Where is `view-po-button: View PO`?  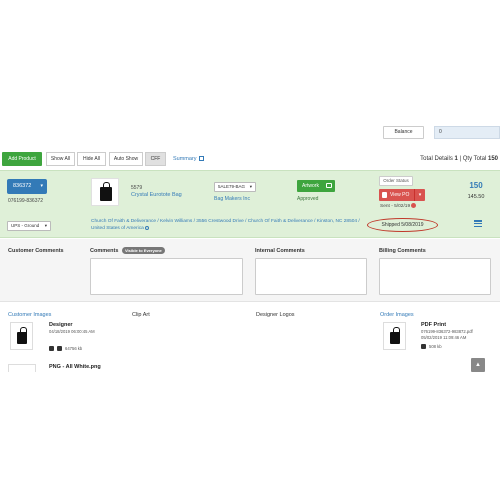 view-po-button: View PO is located at coordinates (396, 195).